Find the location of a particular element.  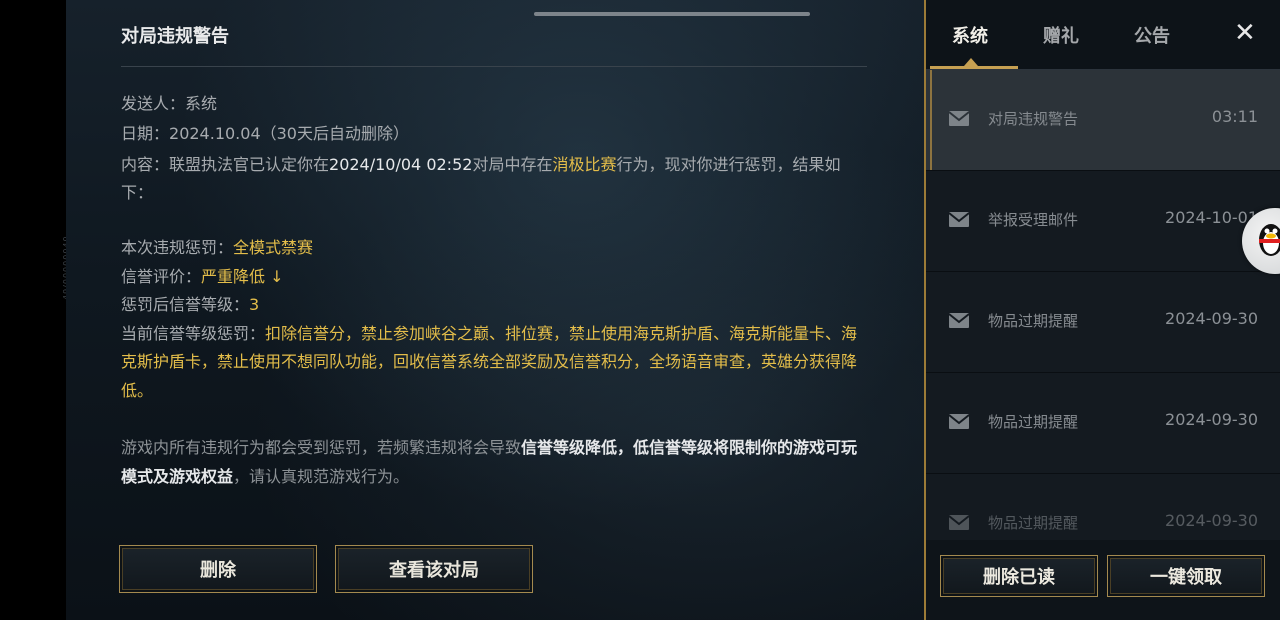

penalty-label: 本次违规惩罚： is located at coordinates (177, 247).